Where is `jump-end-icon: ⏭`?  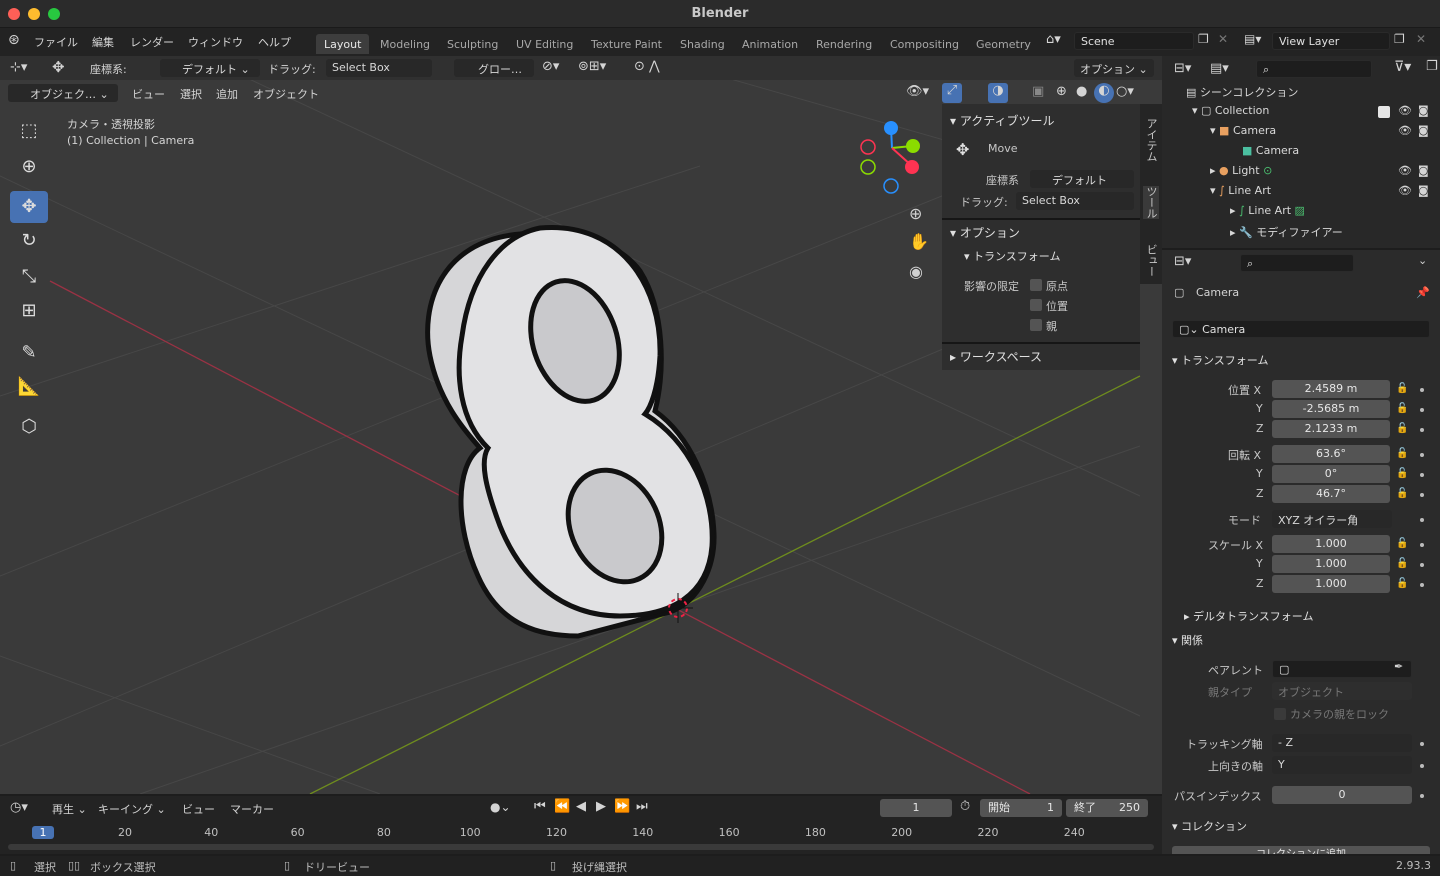 jump-end-icon: ⏭ is located at coordinates (642, 806).